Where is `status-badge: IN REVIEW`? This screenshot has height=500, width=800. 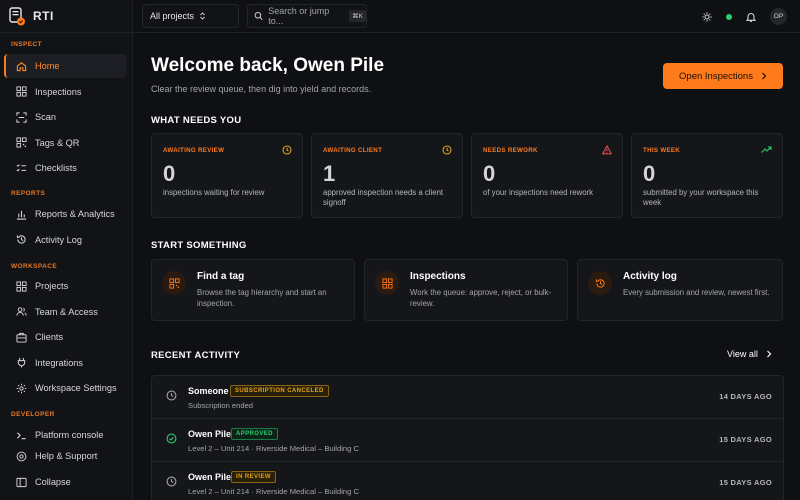
status-badge: IN REVIEW is located at coordinates (253, 477).